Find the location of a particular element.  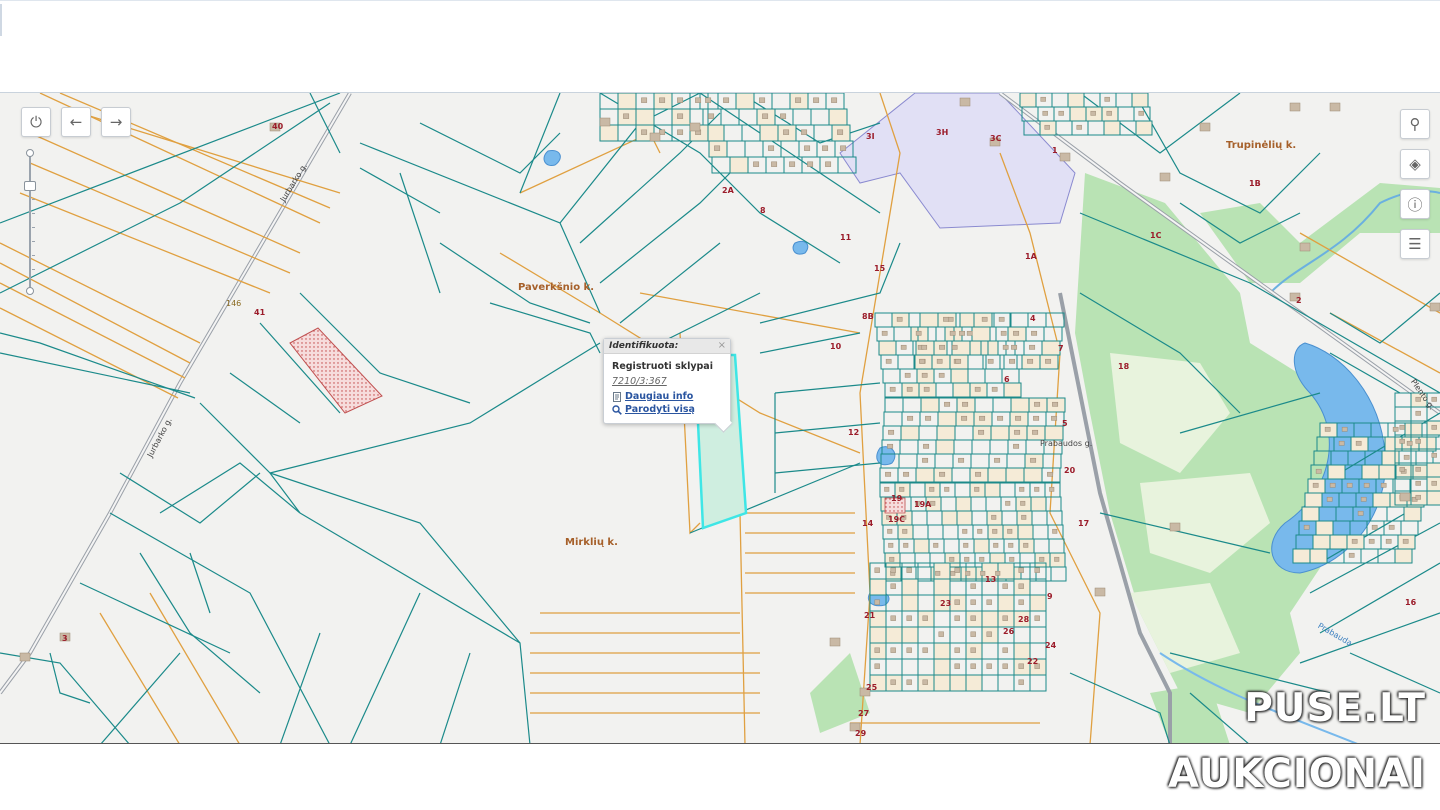

back-button: ← is located at coordinates (76, 122).